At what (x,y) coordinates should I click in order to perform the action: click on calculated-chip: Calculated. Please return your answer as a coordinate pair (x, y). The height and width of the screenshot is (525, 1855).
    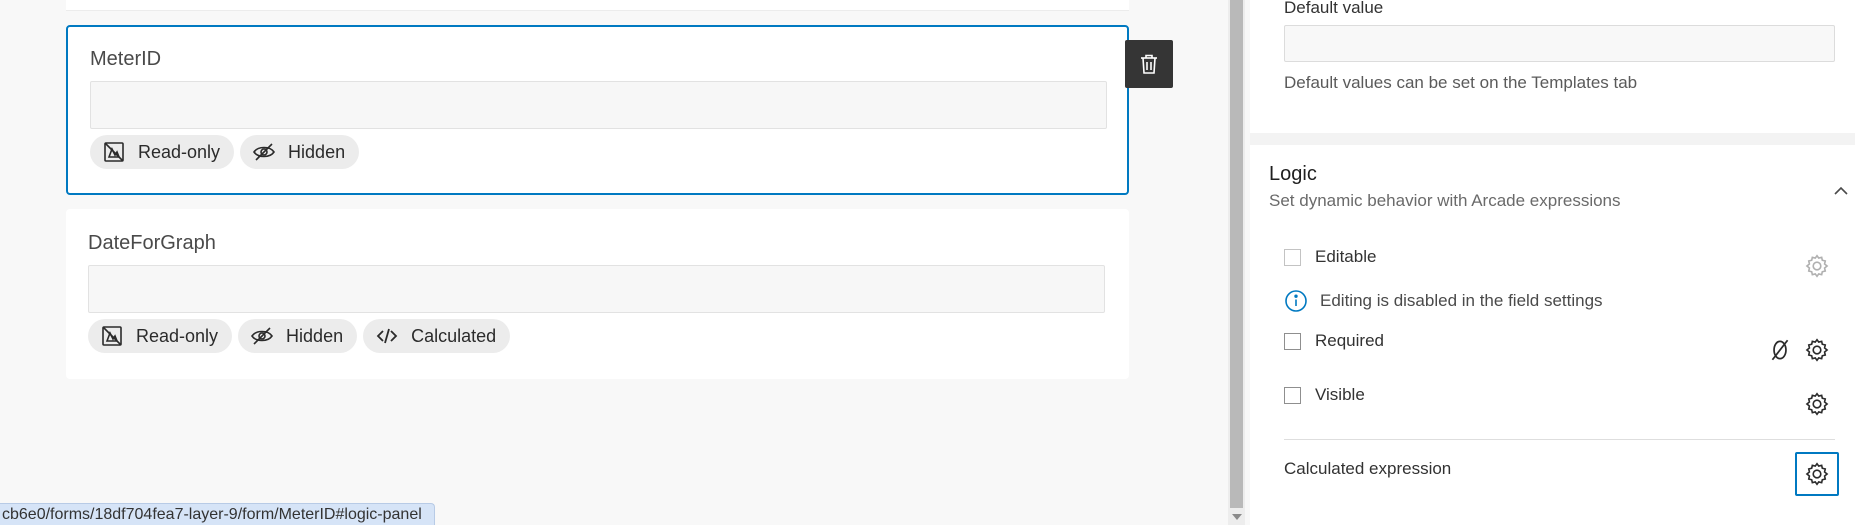
    Looking at the image, I should click on (437, 336).